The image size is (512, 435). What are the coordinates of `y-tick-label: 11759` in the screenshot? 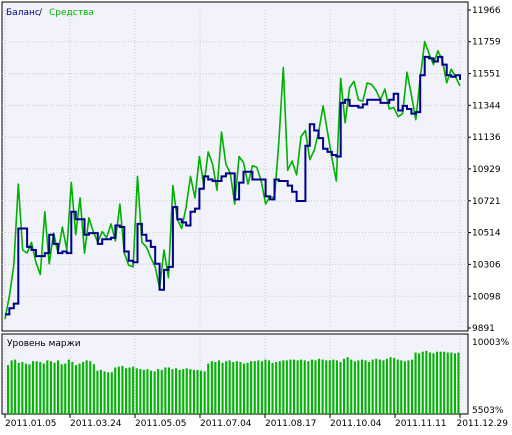 It's located at (486, 43).